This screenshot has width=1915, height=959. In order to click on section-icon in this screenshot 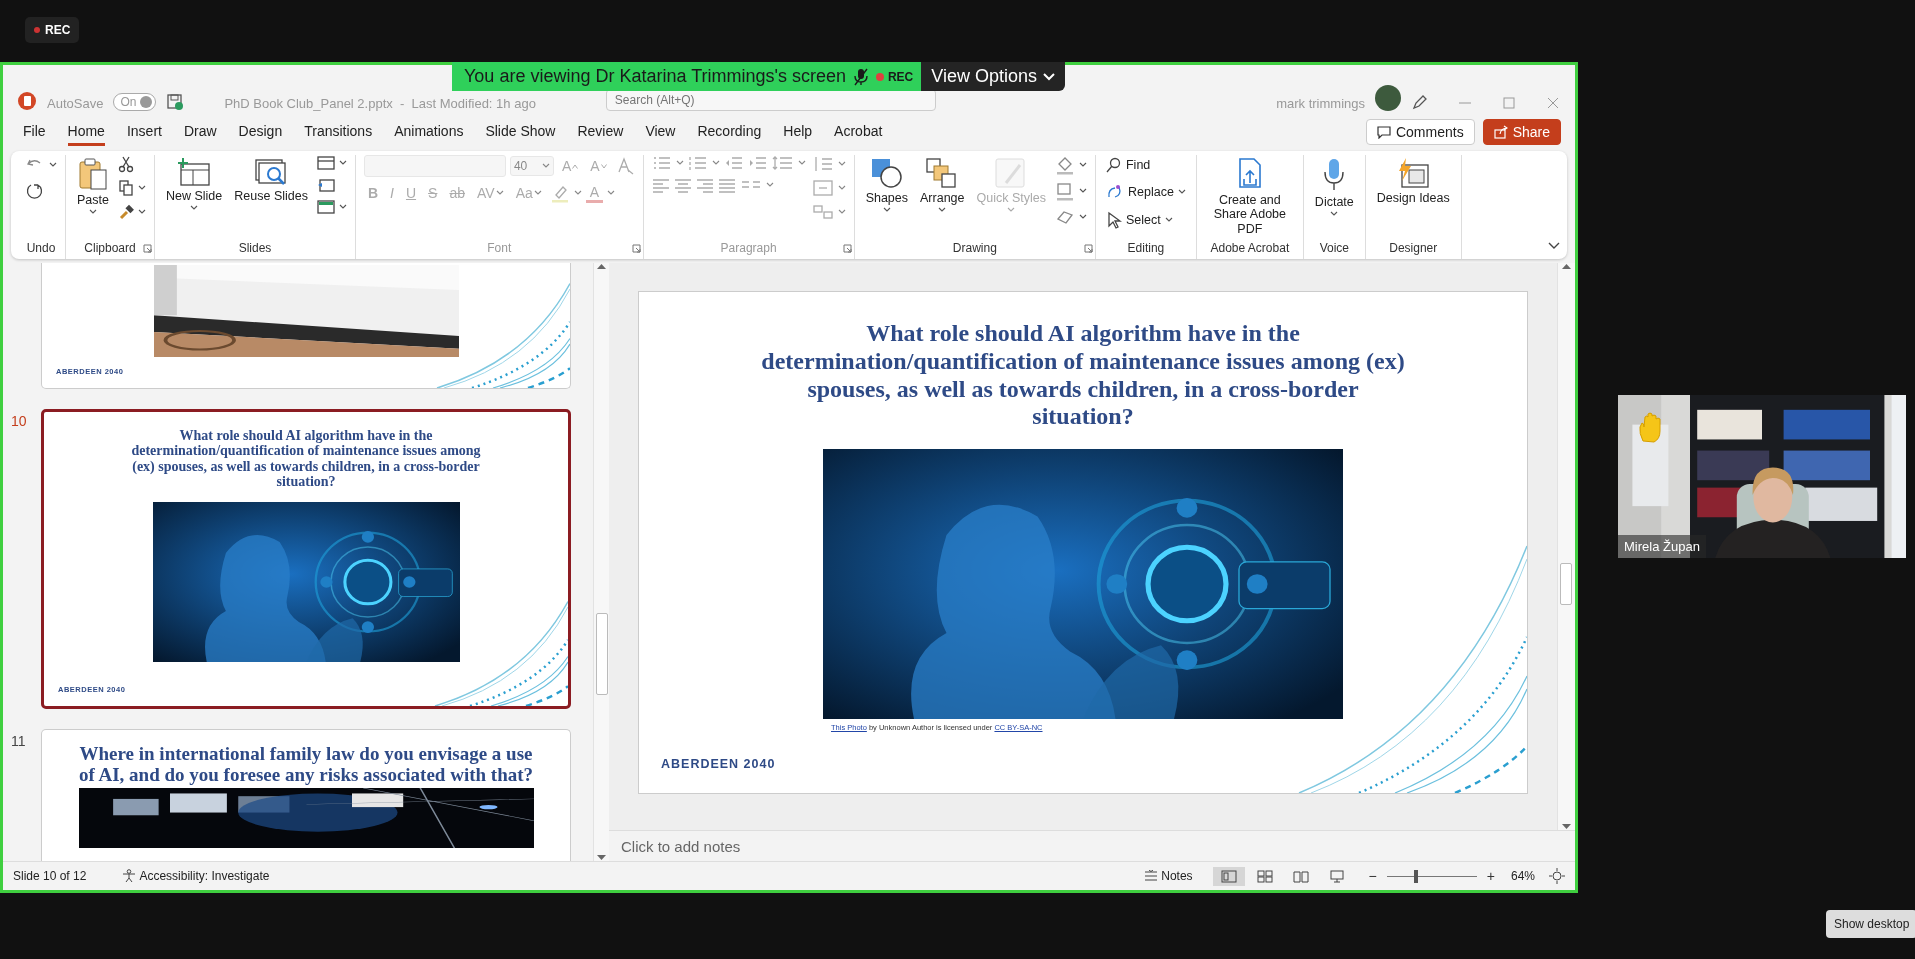, I will do `click(325, 207)`.